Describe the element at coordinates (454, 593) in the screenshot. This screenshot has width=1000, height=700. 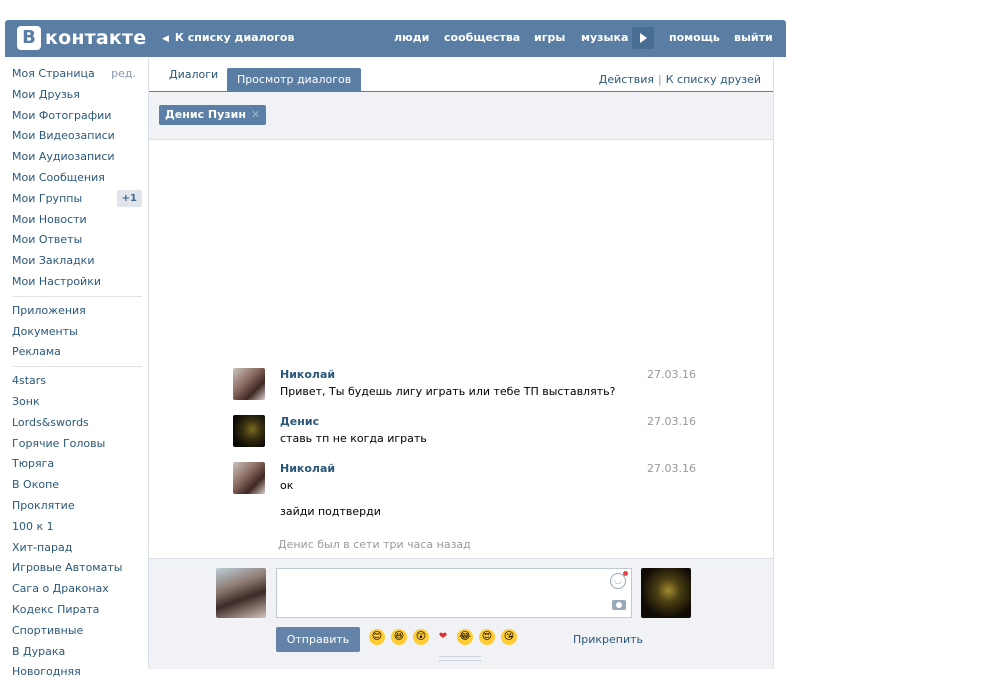
I see `message-input: ◡` at that location.